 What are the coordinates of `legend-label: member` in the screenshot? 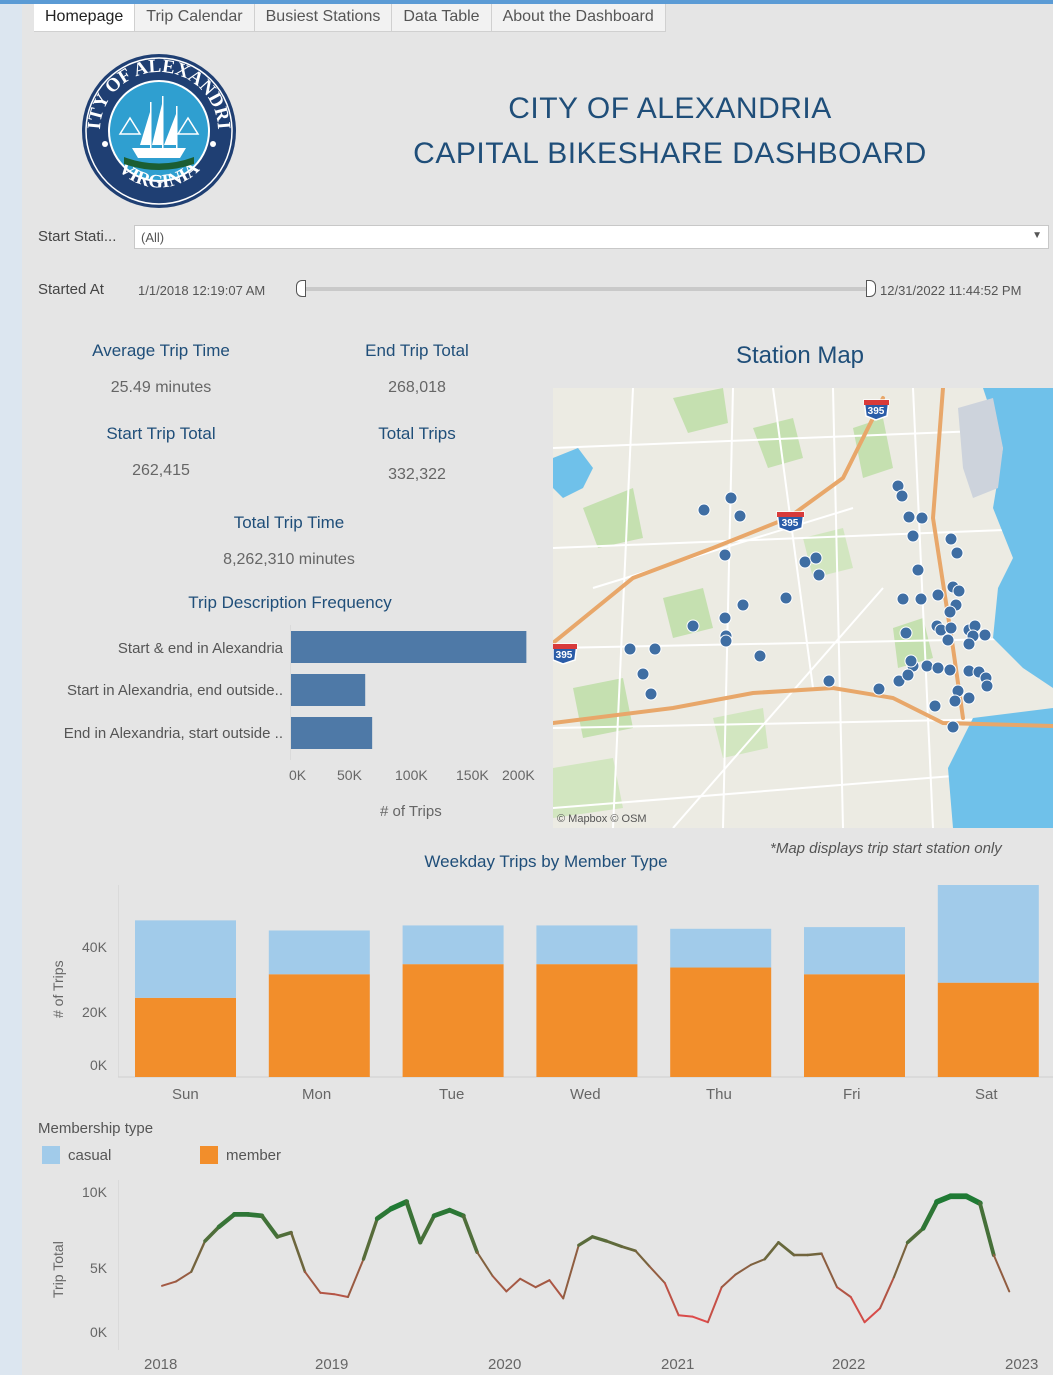 It's located at (254, 1155).